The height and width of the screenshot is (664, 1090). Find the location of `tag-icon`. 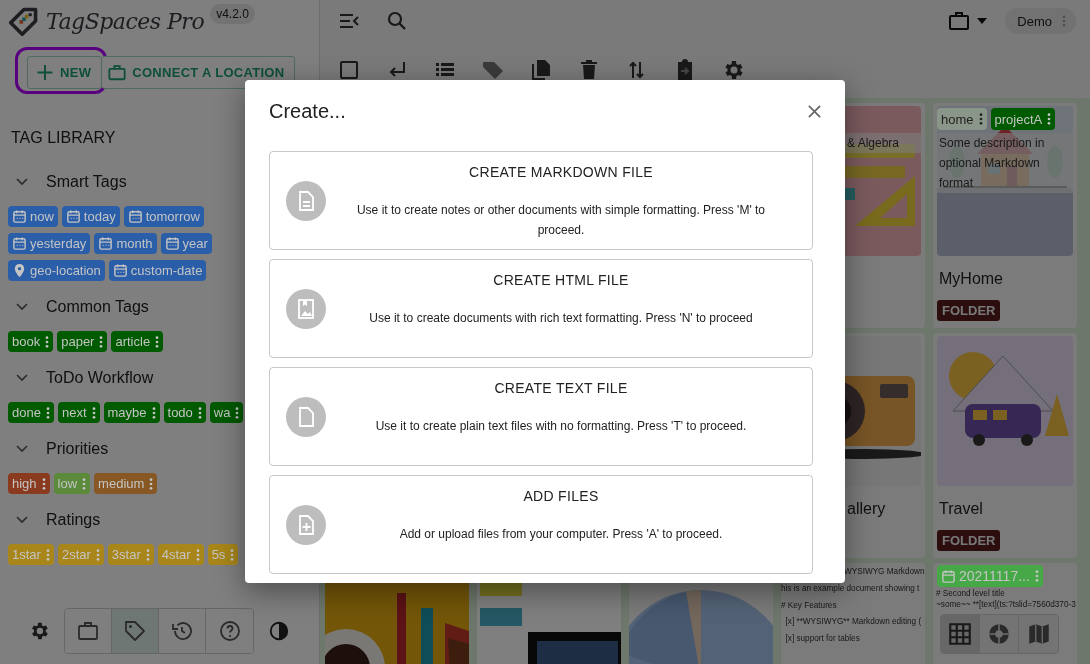

tag-icon is located at coordinates (135, 631).